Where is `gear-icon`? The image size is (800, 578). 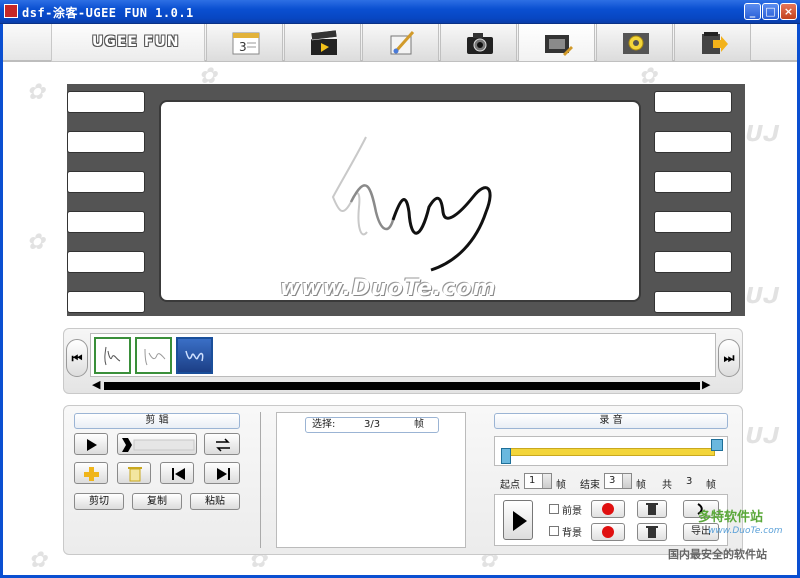
gear-icon is located at coordinates (636, 43).